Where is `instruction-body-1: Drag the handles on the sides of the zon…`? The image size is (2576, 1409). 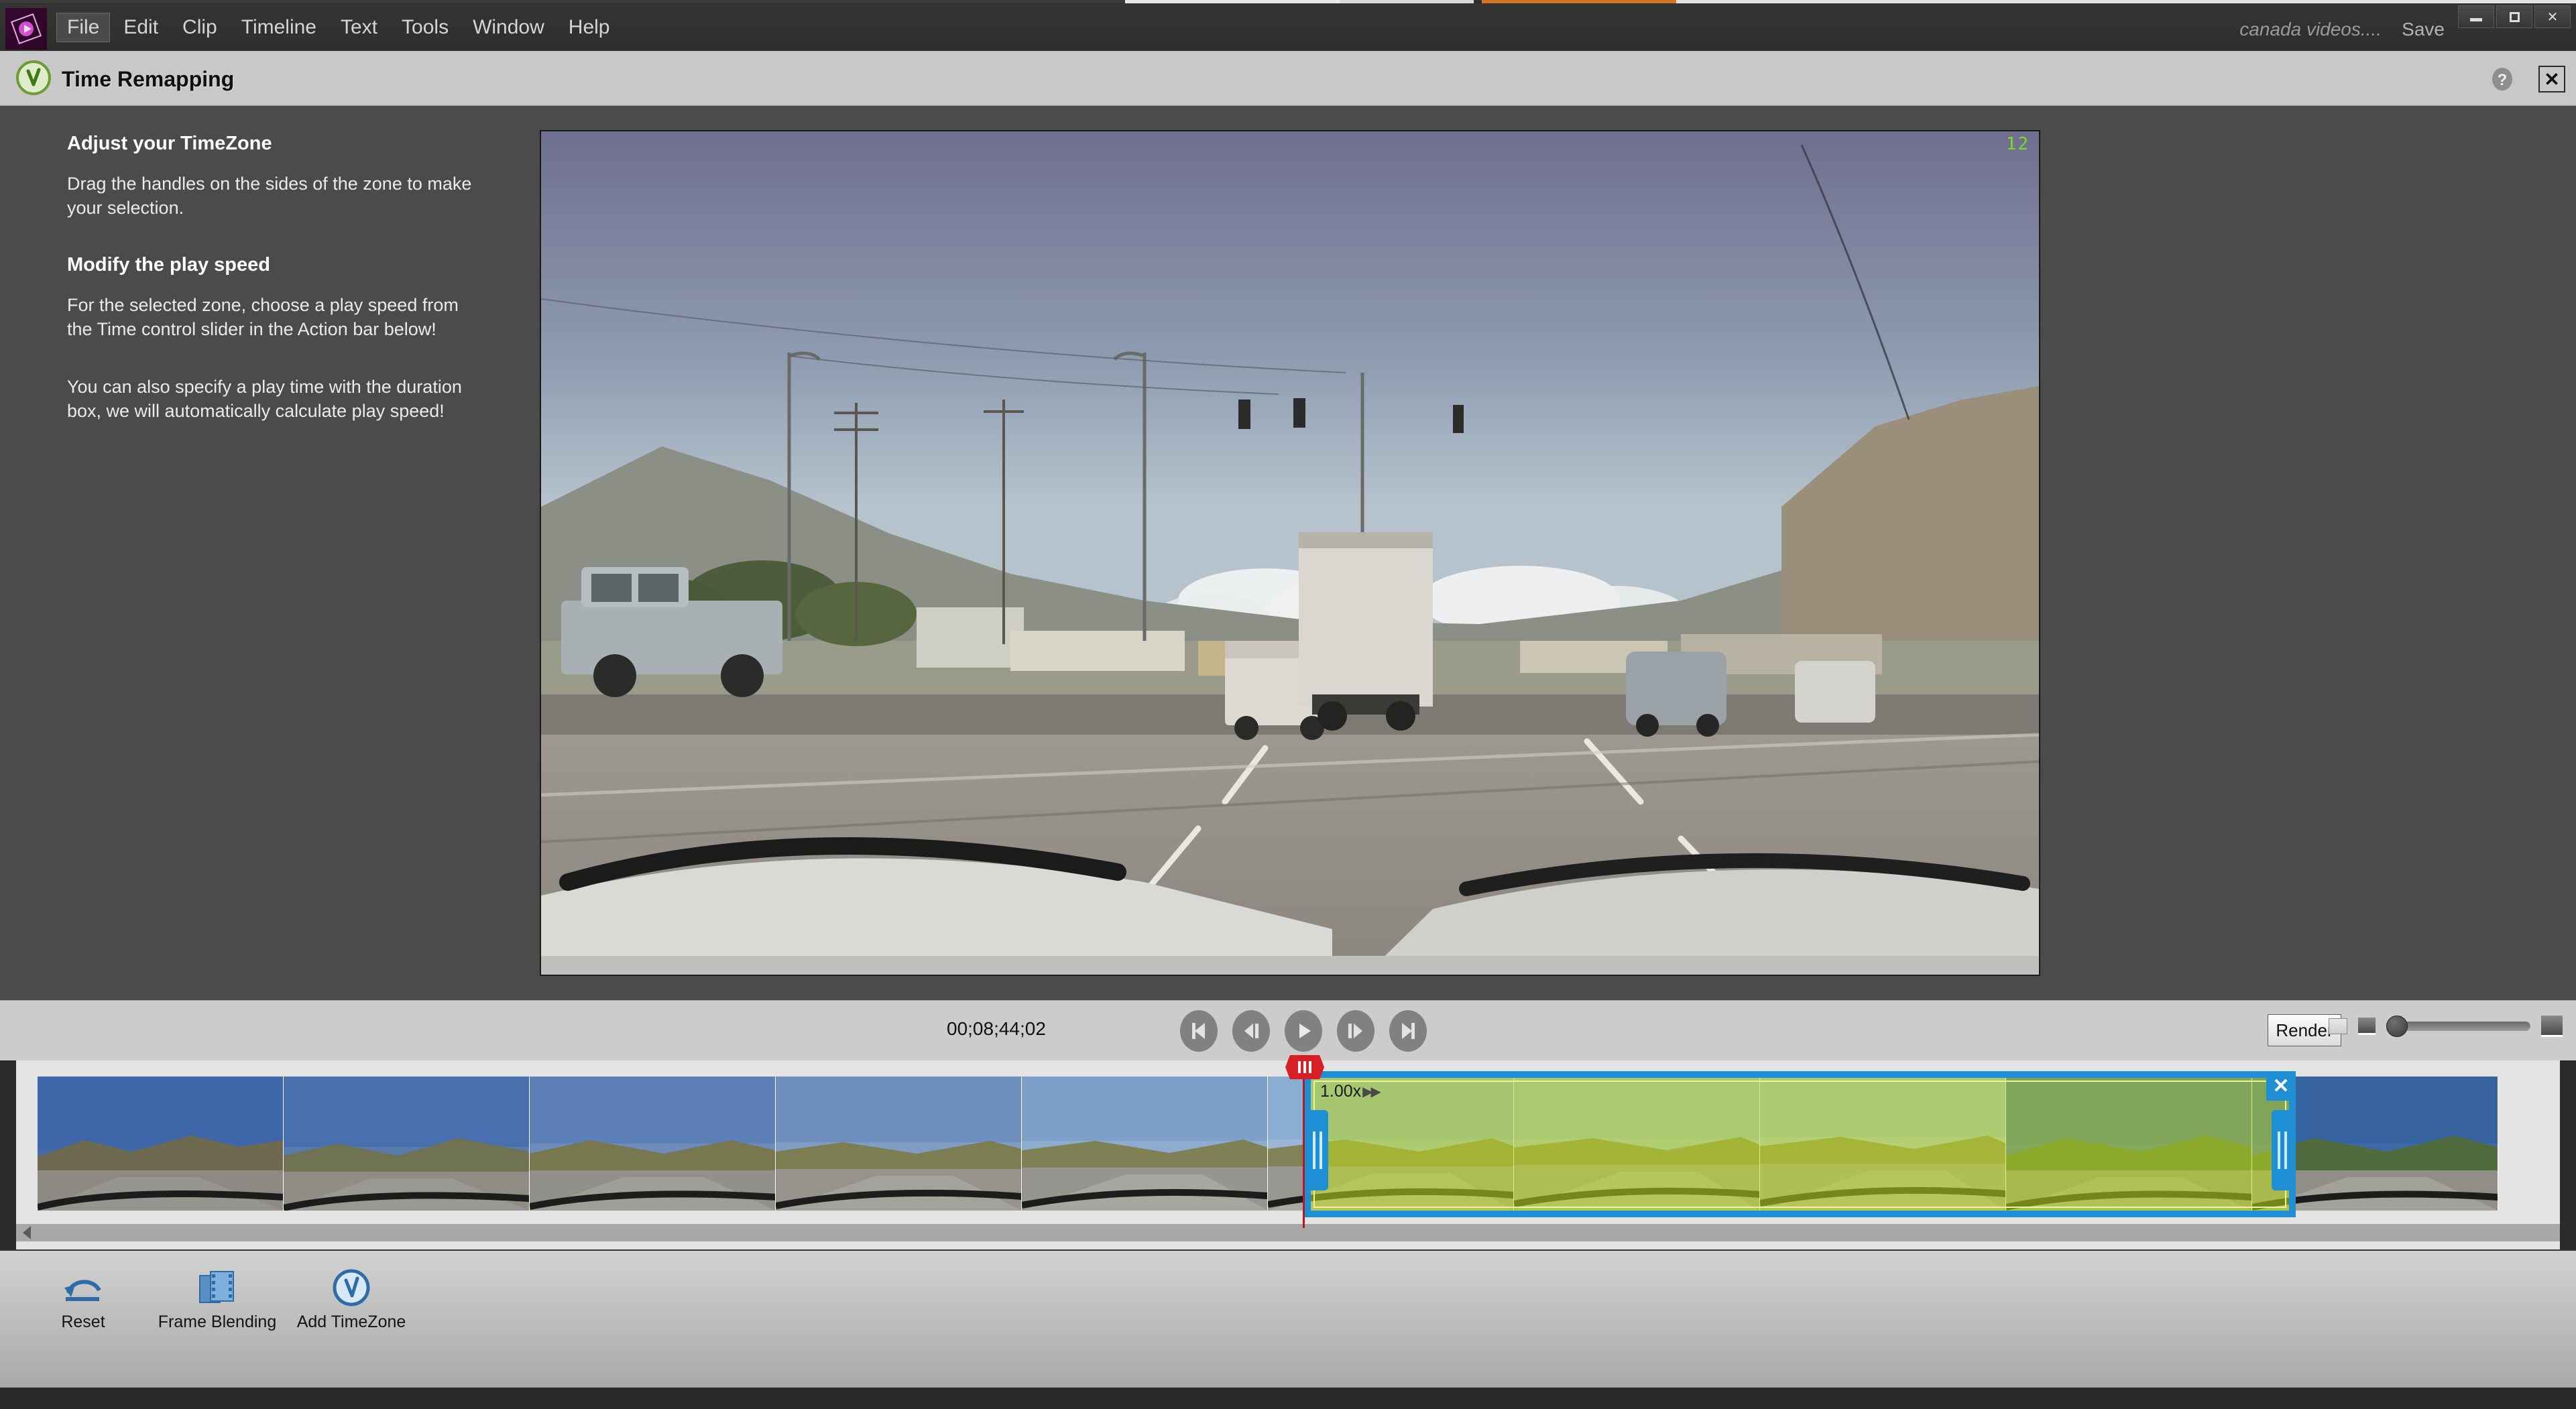 instruction-body-1: Drag the handles on the sides of the zon… is located at coordinates (269, 196).